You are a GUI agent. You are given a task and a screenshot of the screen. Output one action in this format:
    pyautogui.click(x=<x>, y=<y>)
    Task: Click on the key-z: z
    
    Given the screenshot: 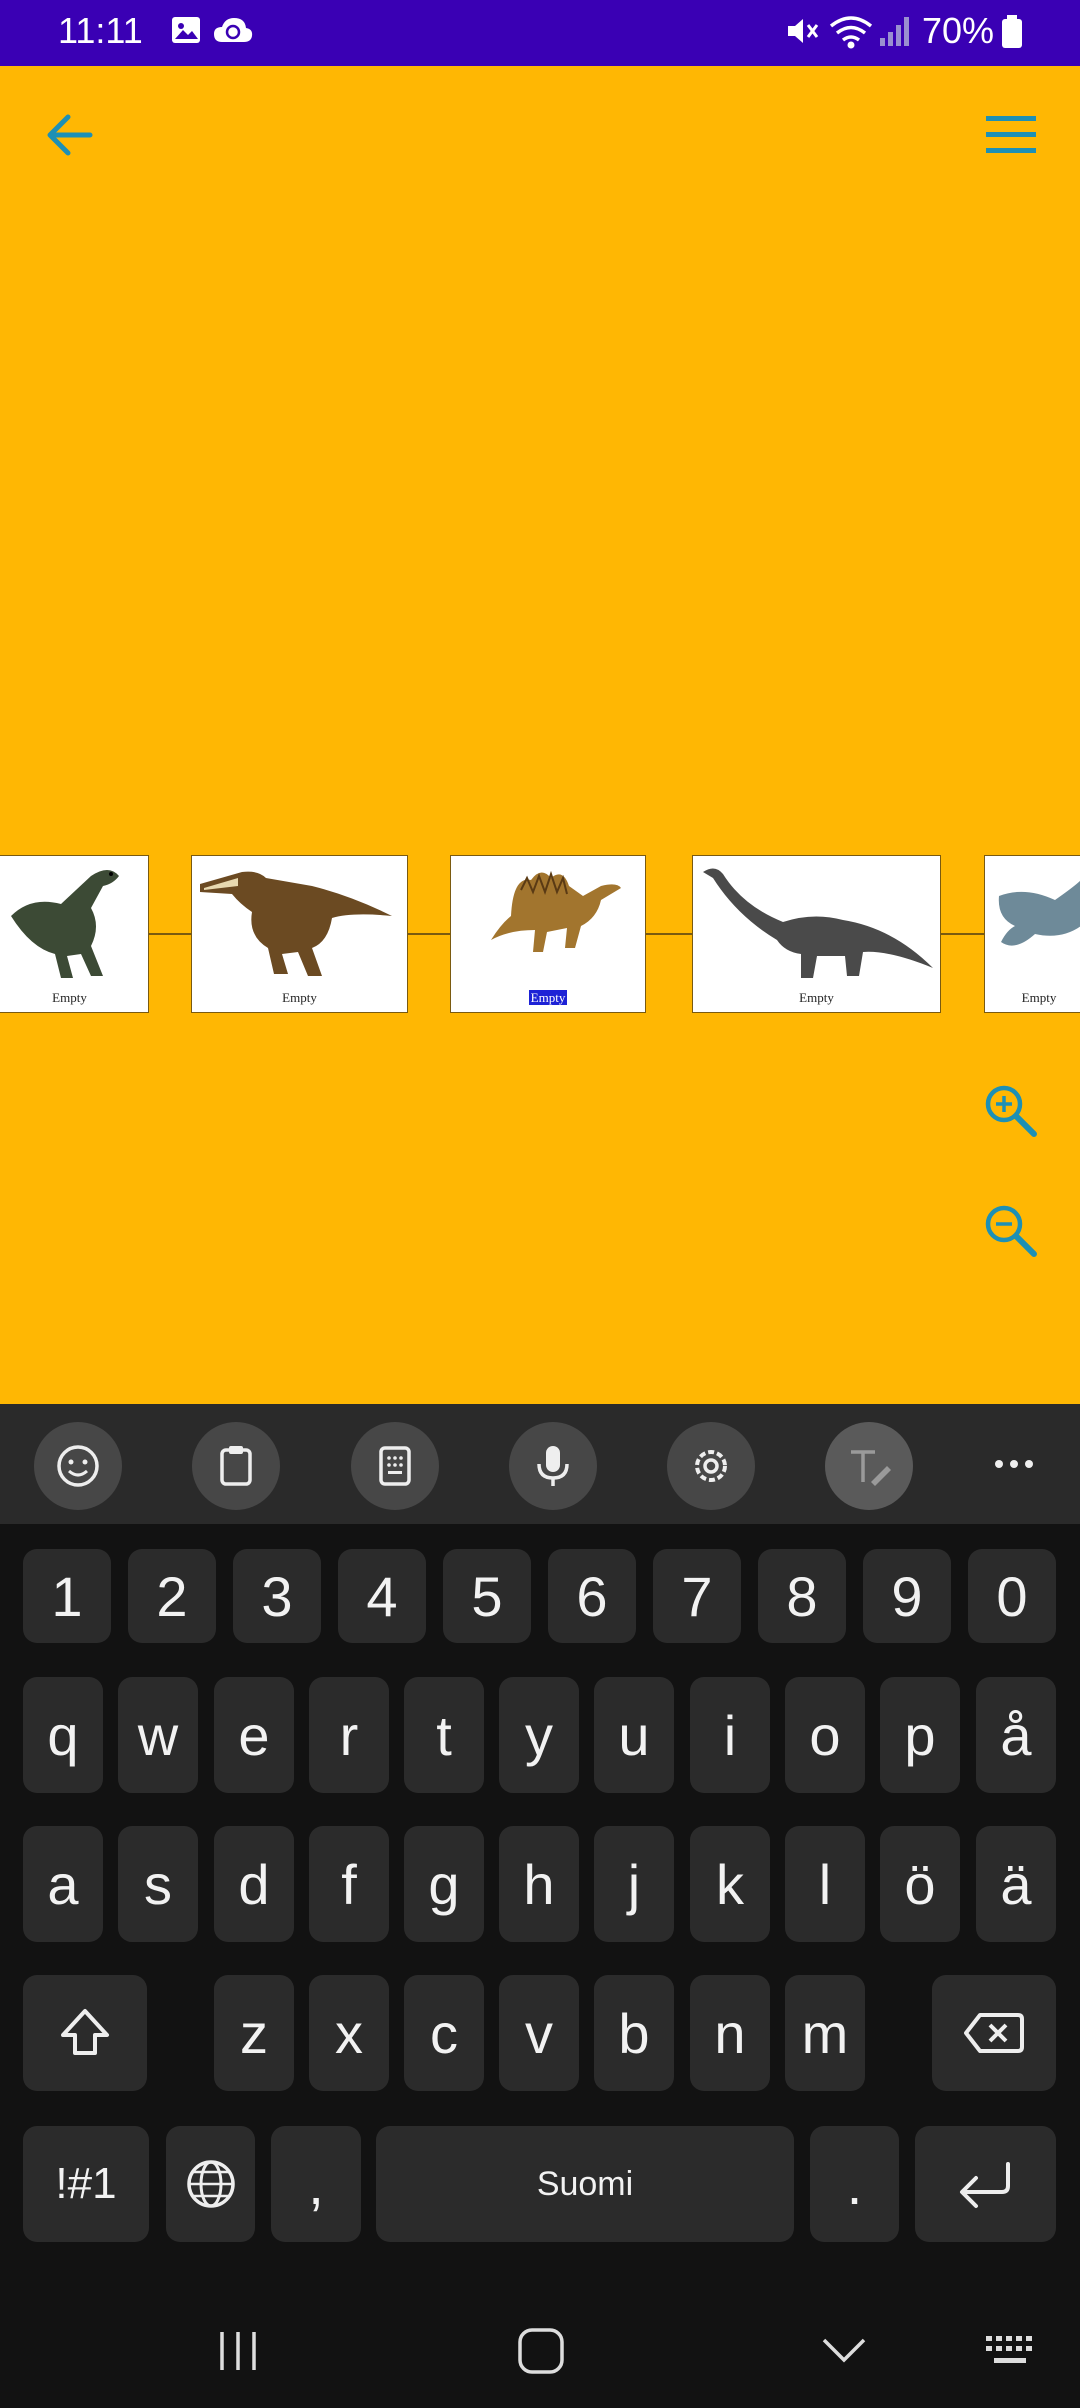 What is the action you would take?
    pyautogui.click(x=254, y=2033)
    